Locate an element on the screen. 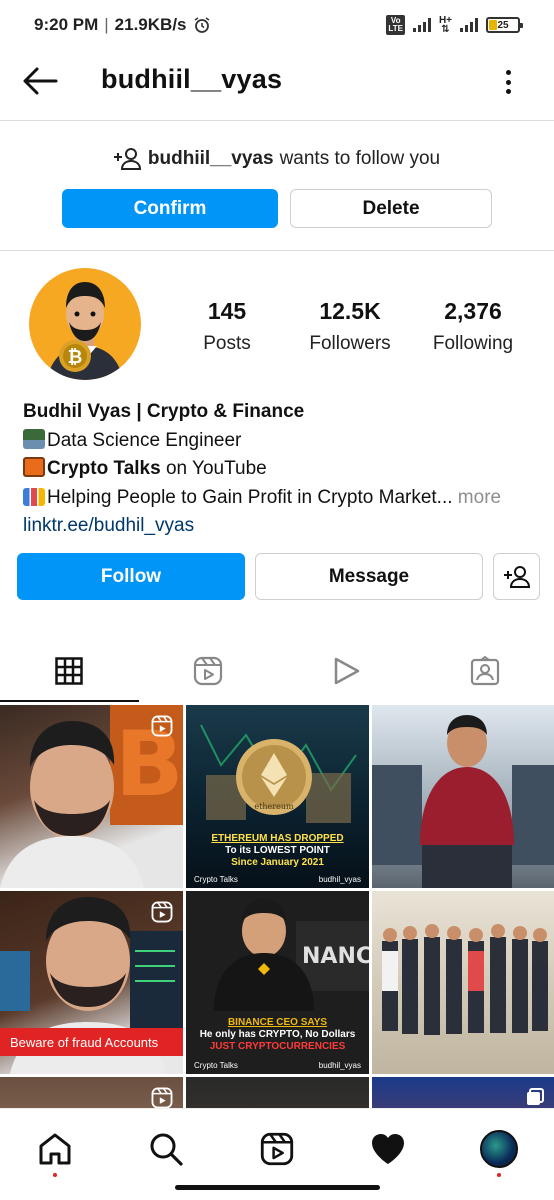 This screenshot has height=1200, width=554. tab-videos is located at coordinates (346, 671).